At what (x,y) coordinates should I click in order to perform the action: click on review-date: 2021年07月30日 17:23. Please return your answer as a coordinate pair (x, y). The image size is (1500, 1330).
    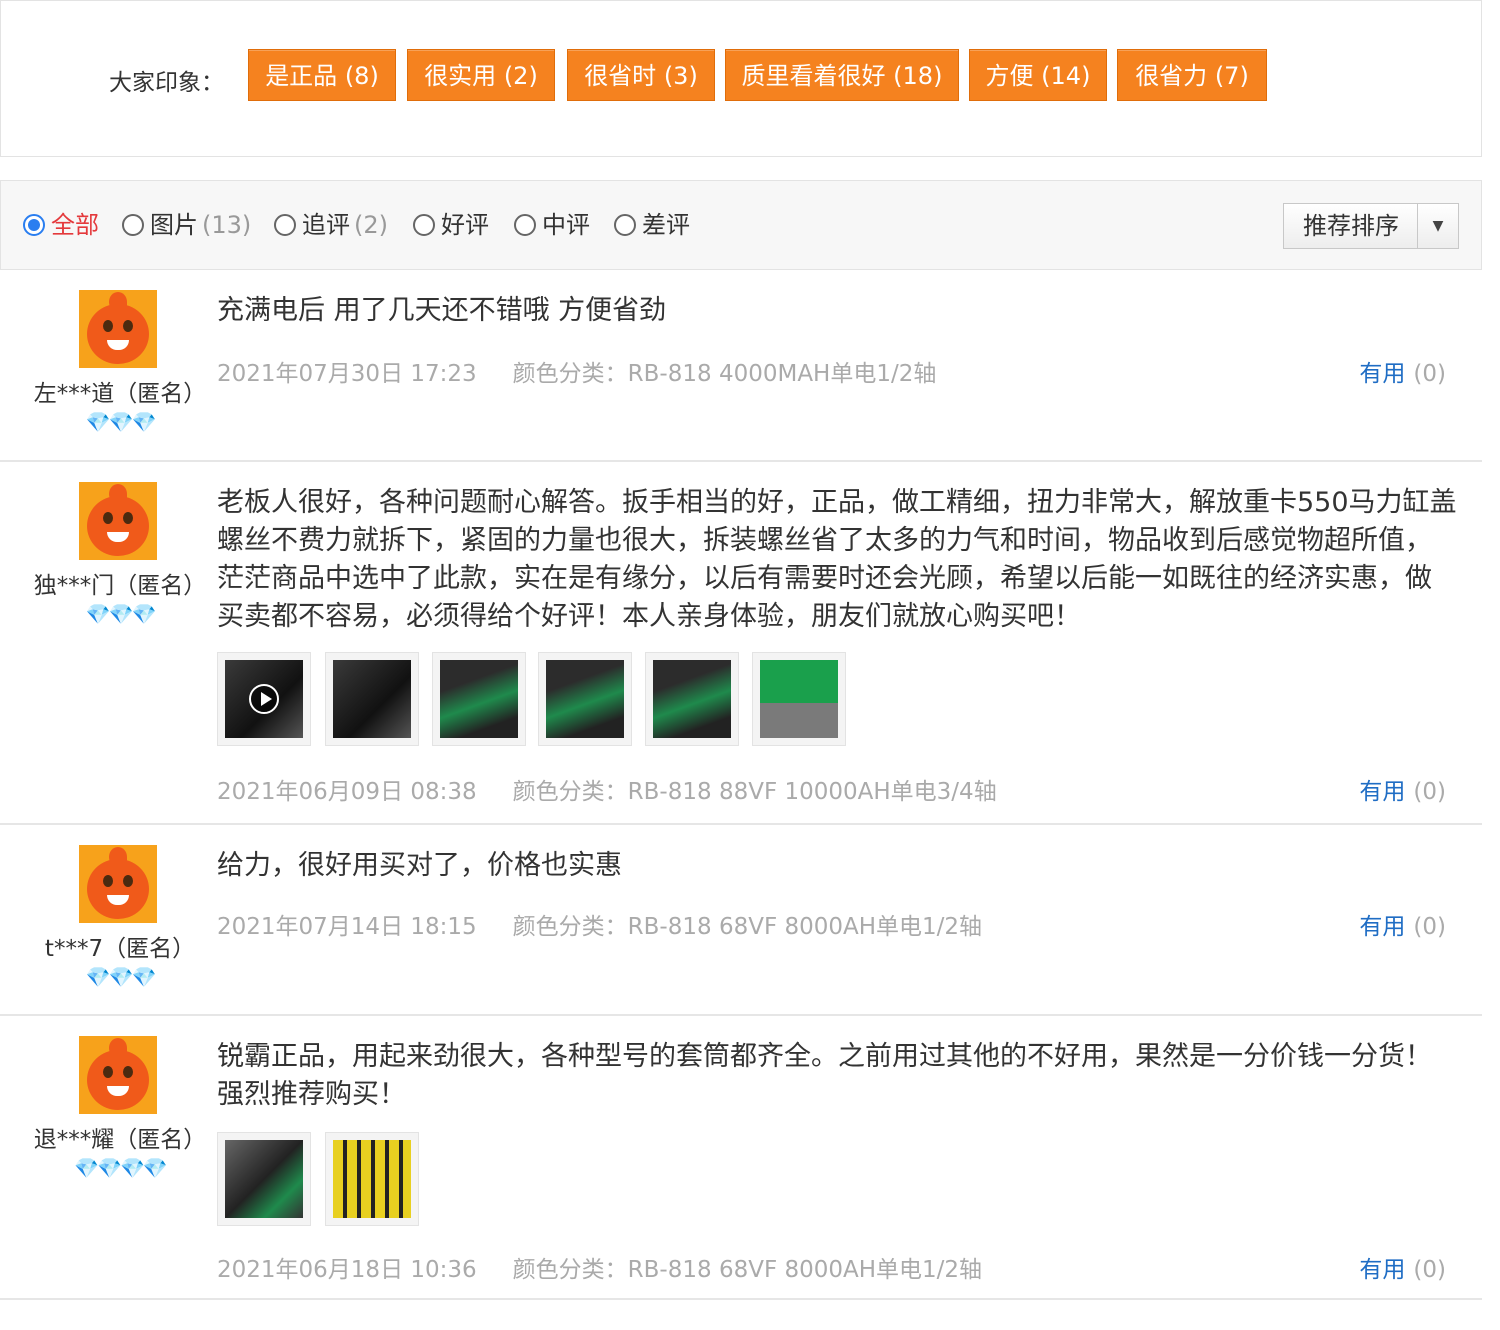
    Looking at the image, I should click on (347, 374).